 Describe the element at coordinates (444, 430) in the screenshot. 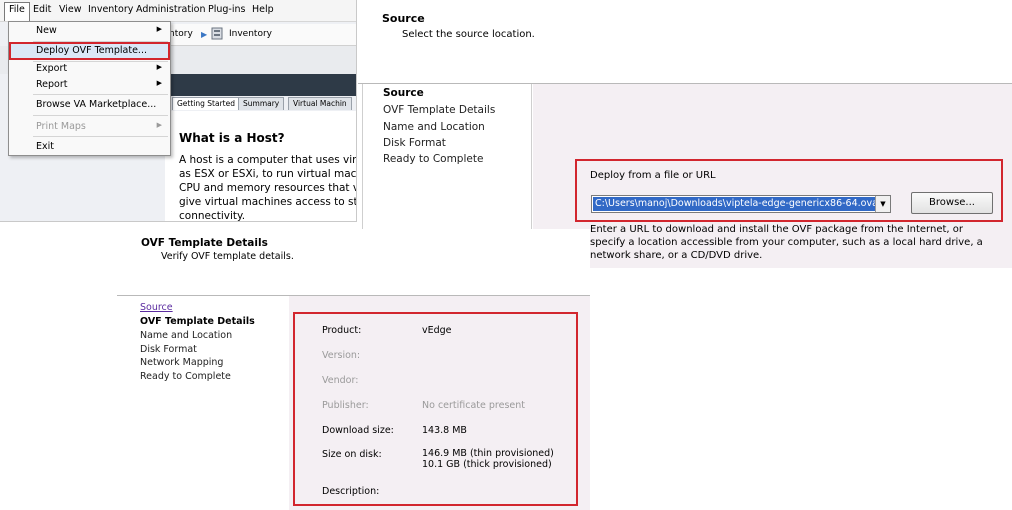

I see `download-size-value: 143.8 MB` at that location.